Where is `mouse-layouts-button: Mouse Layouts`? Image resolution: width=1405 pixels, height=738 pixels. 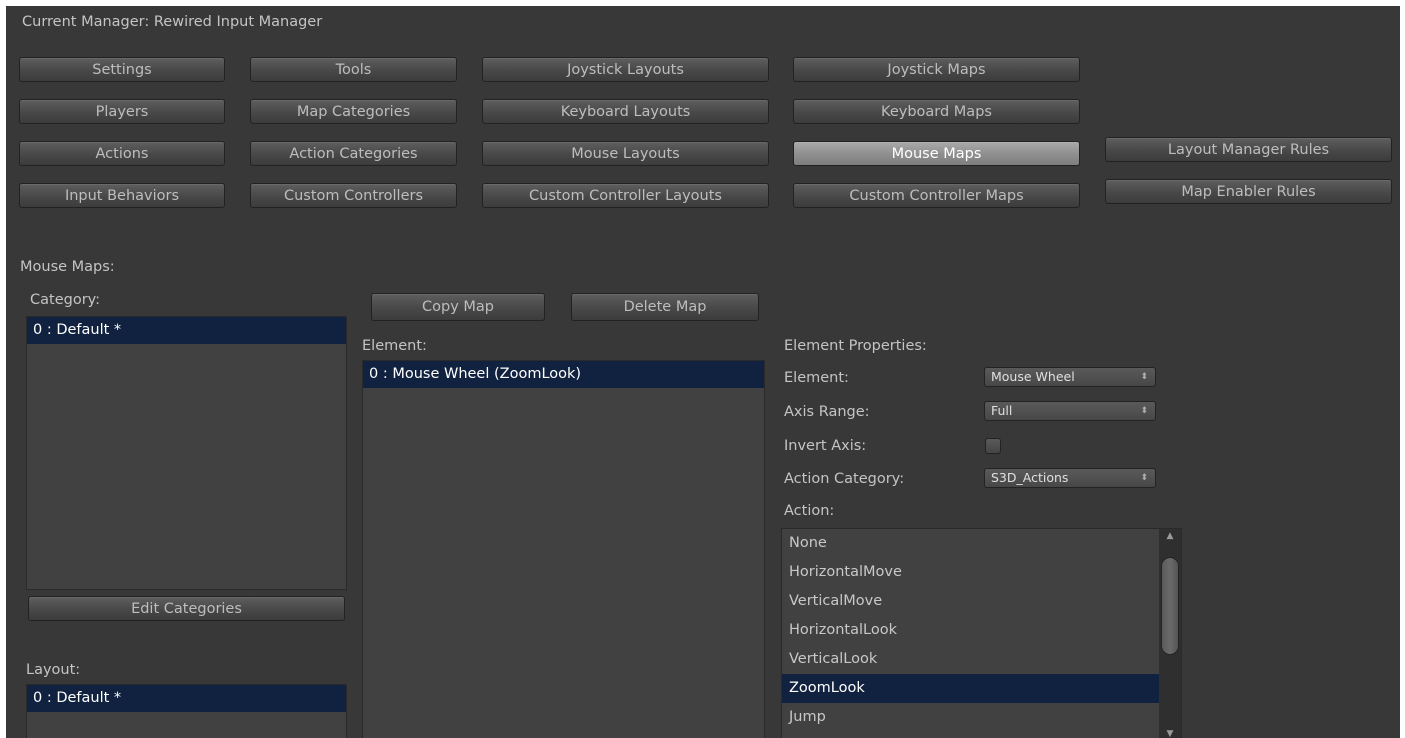 mouse-layouts-button: Mouse Layouts is located at coordinates (625, 153).